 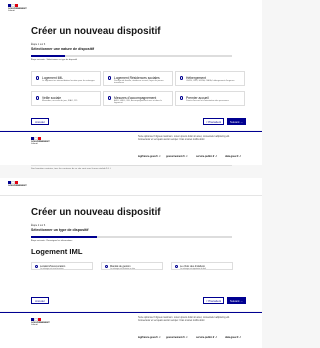 I want to click on option-hint: Le ménage est signataire du bail, so click(x=193, y=269).